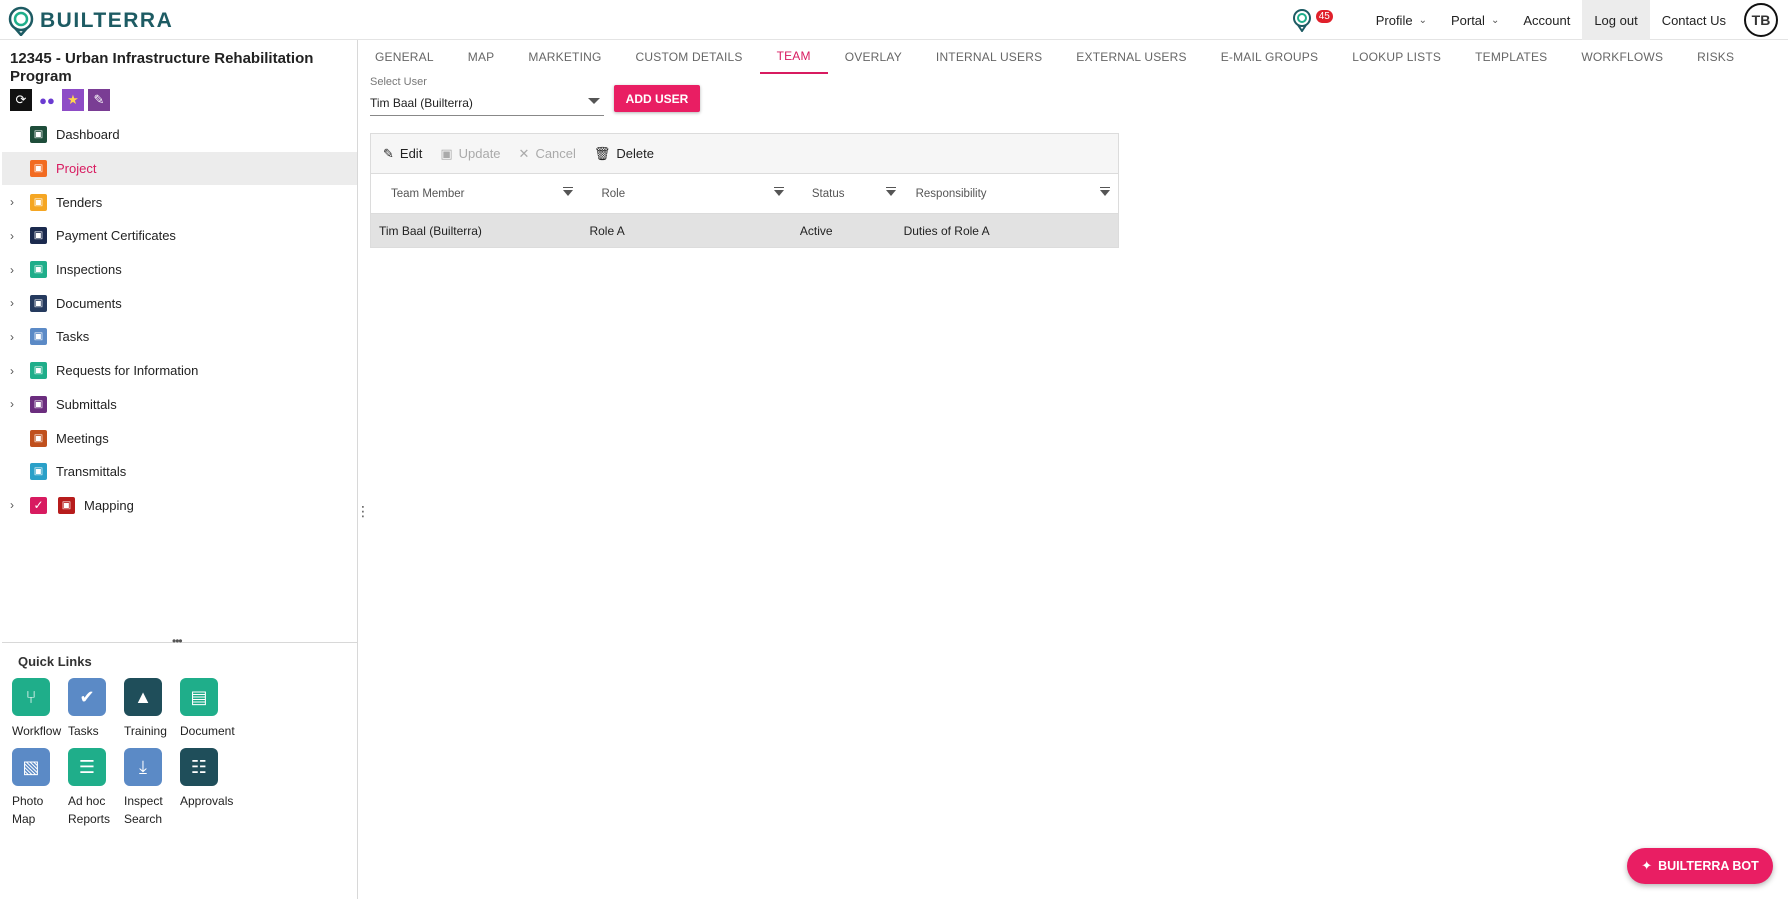 The image size is (1788, 899). What do you see at coordinates (689, 57) in the screenshot?
I see `tab-custom-details: CUSTOM DETAILS` at bounding box center [689, 57].